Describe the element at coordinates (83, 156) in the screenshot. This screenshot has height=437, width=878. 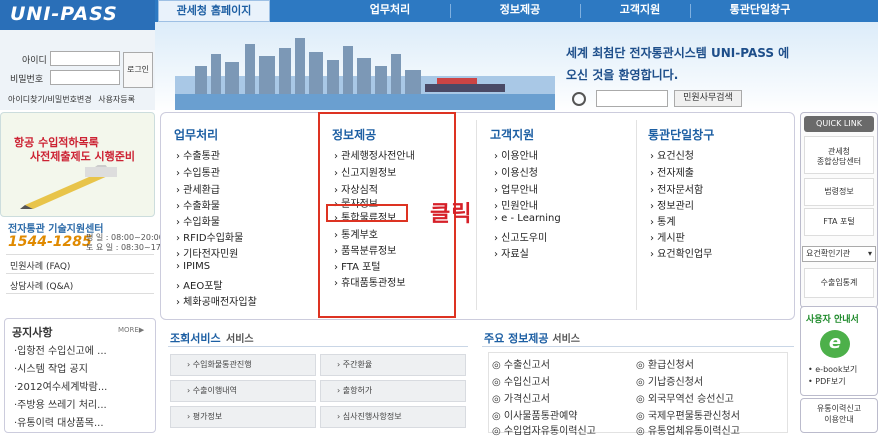
I see `promo-line-2: 사전제출제도 시행준비` at that location.